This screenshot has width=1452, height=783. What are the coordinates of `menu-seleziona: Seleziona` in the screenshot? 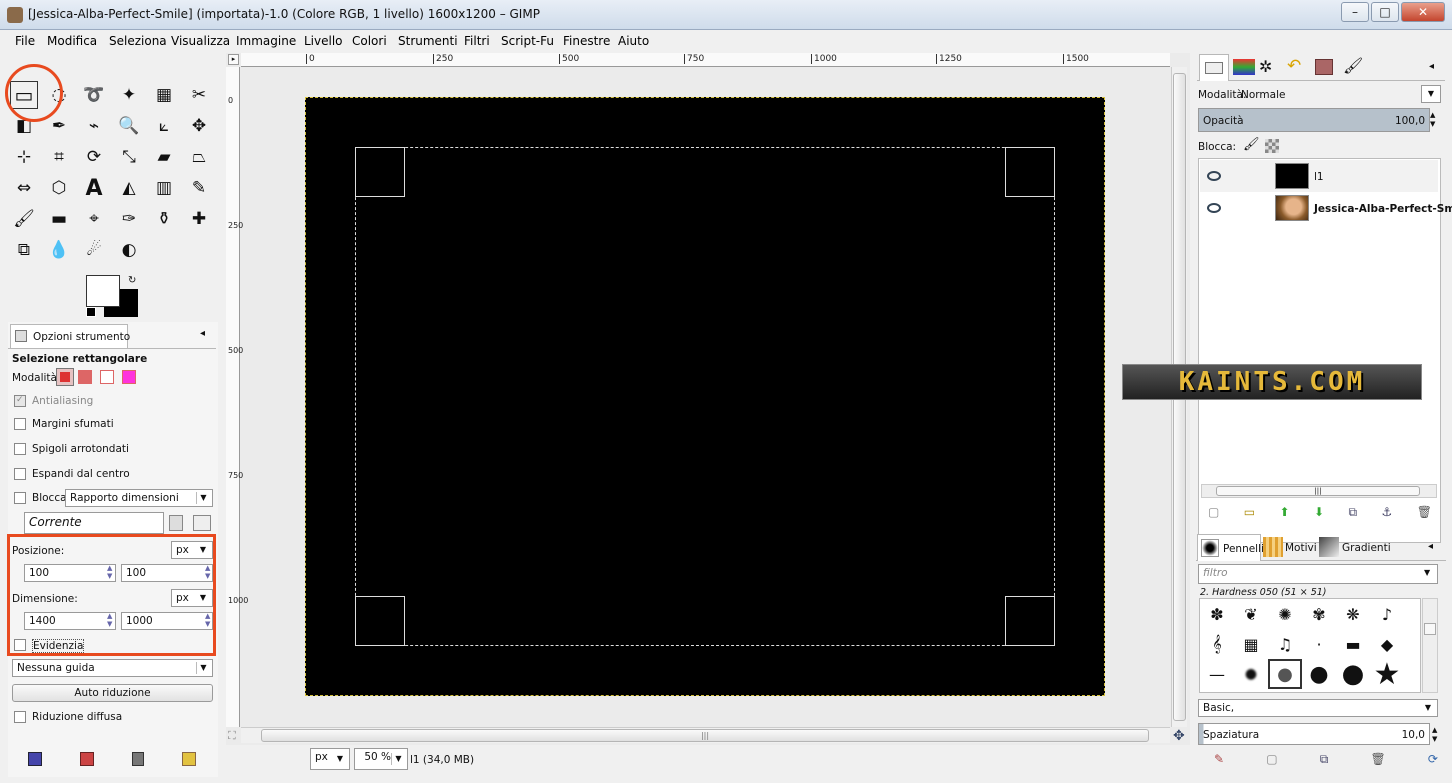 It's located at (138, 41).